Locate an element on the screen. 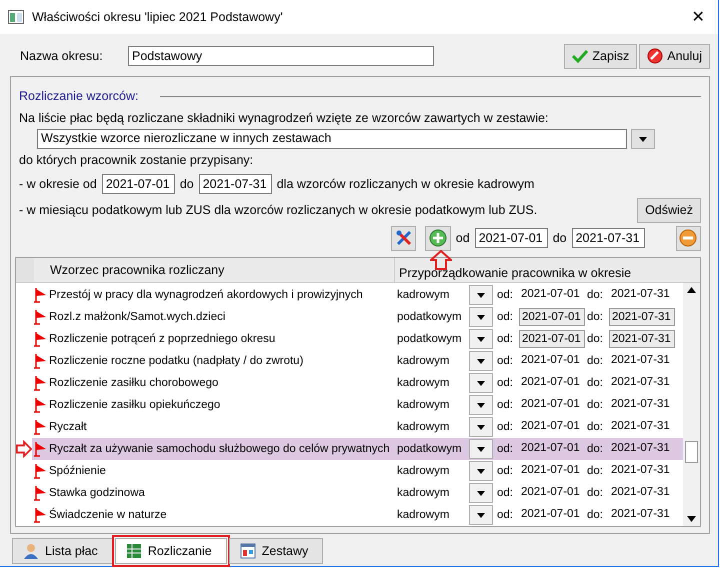 The width and height of the screenshot is (720, 568). description-text: Na liście płac będą rozliczane składniki wynagrodzeń wzięte ze wzorców zawartych w zestawie: is located at coordinates (284, 119).